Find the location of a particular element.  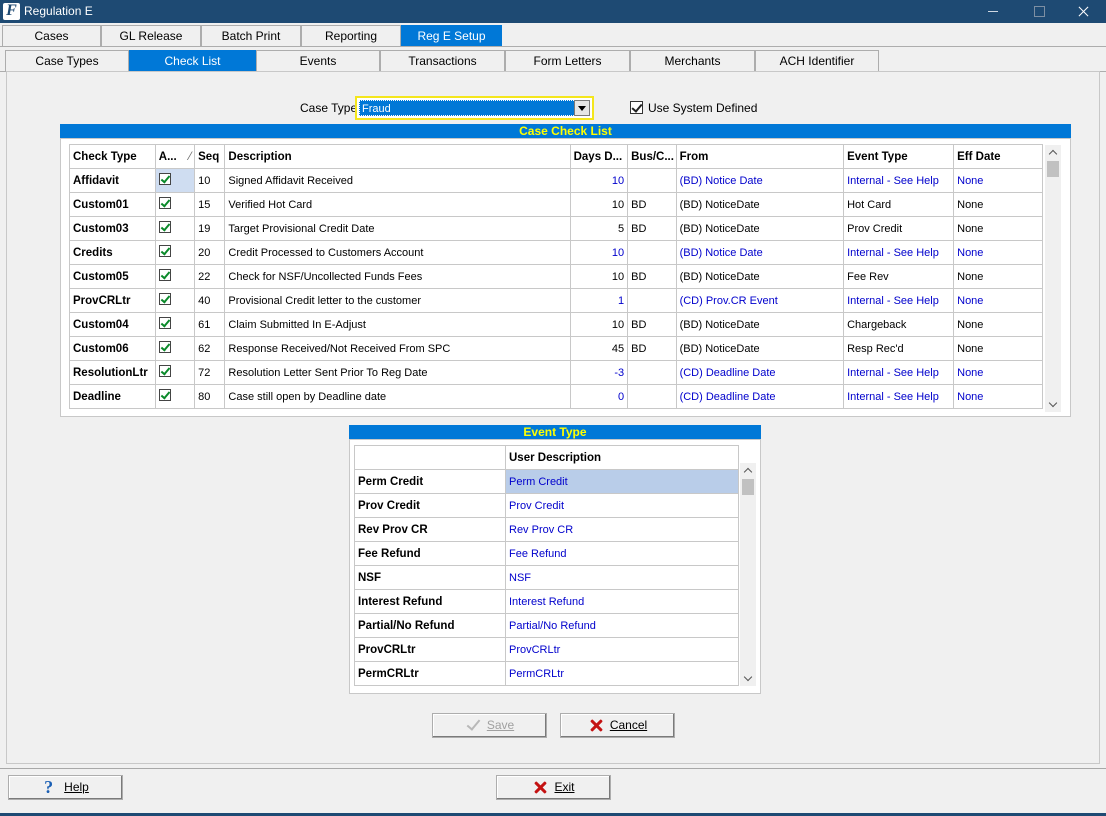

user-description-cell: Prov Credit is located at coordinates (622, 505).